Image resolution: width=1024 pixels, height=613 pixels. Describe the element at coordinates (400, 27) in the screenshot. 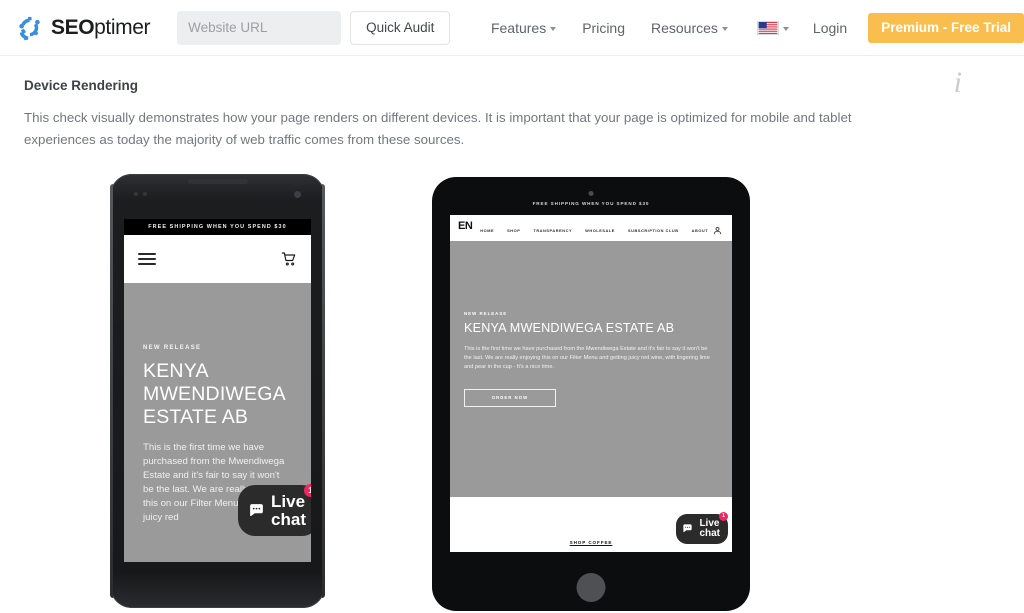

I see `quick-audit-button: Quick Audit` at that location.